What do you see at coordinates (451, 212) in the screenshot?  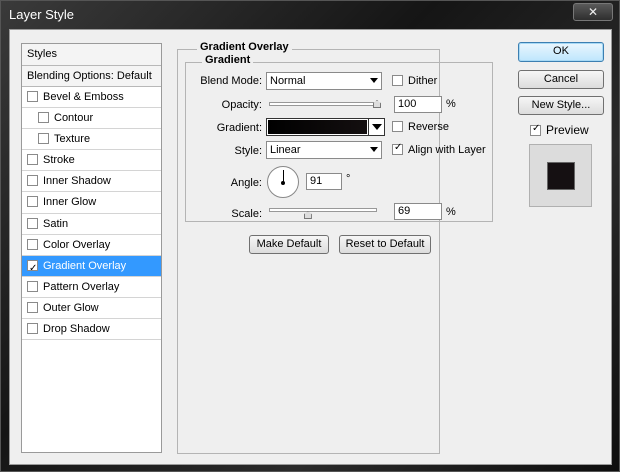 I see `scale-unit: %` at bounding box center [451, 212].